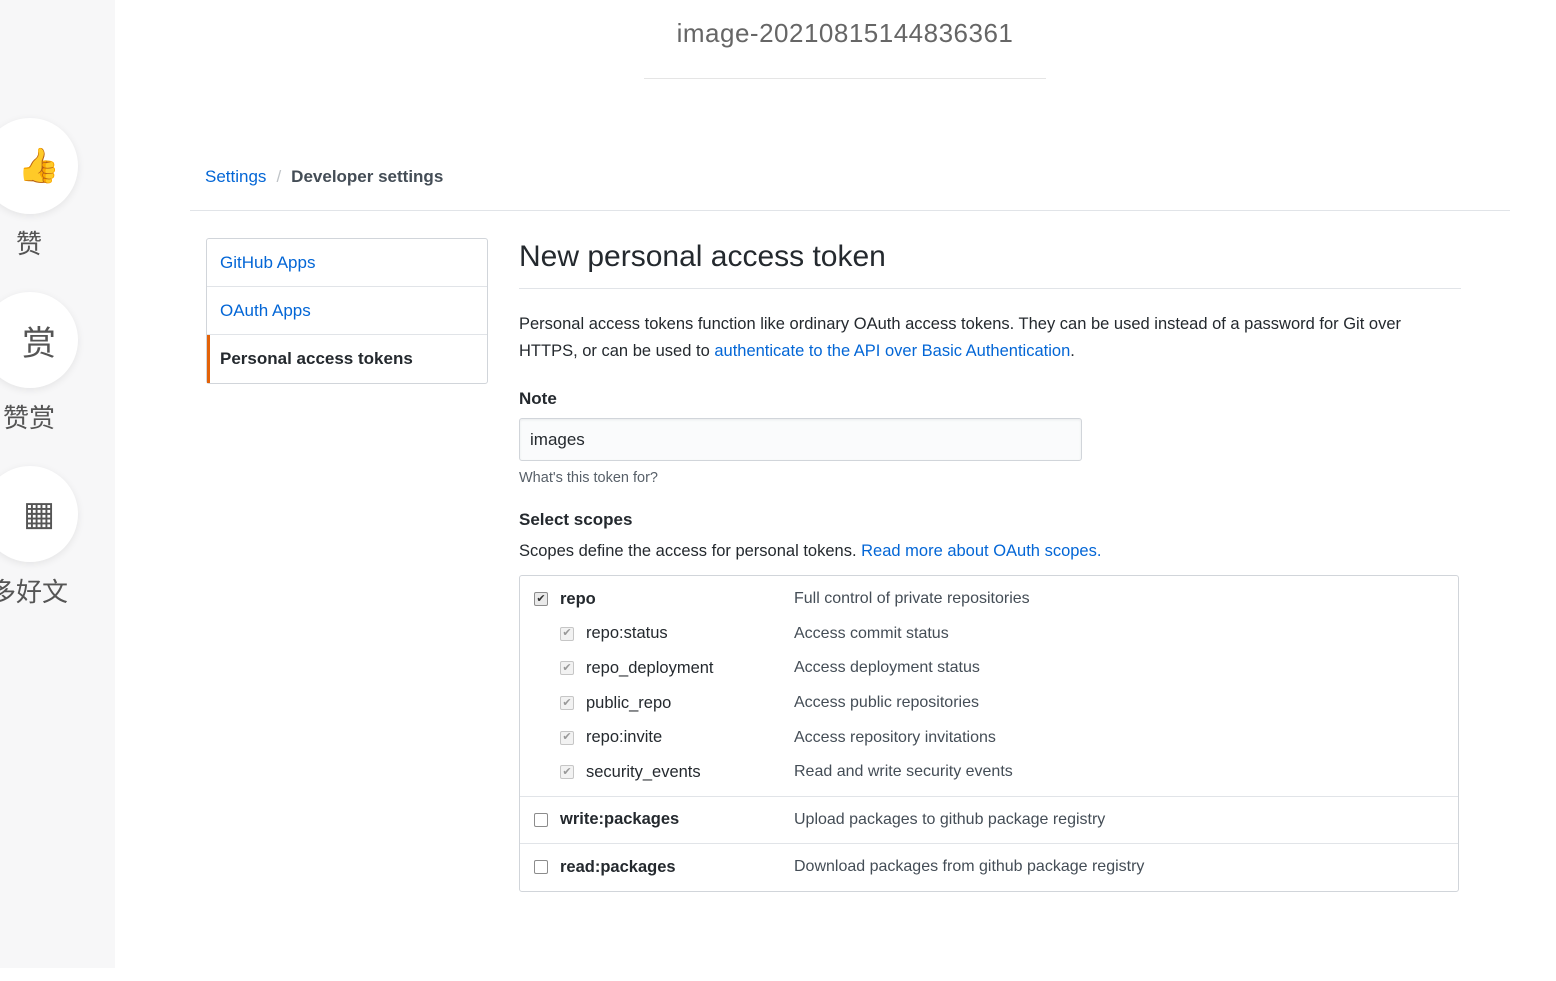 The height and width of the screenshot is (981, 1556). Describe the element at coordinates (912, 599) in the screenshot. I see `scope-description: Full control of private repositories` at that location.